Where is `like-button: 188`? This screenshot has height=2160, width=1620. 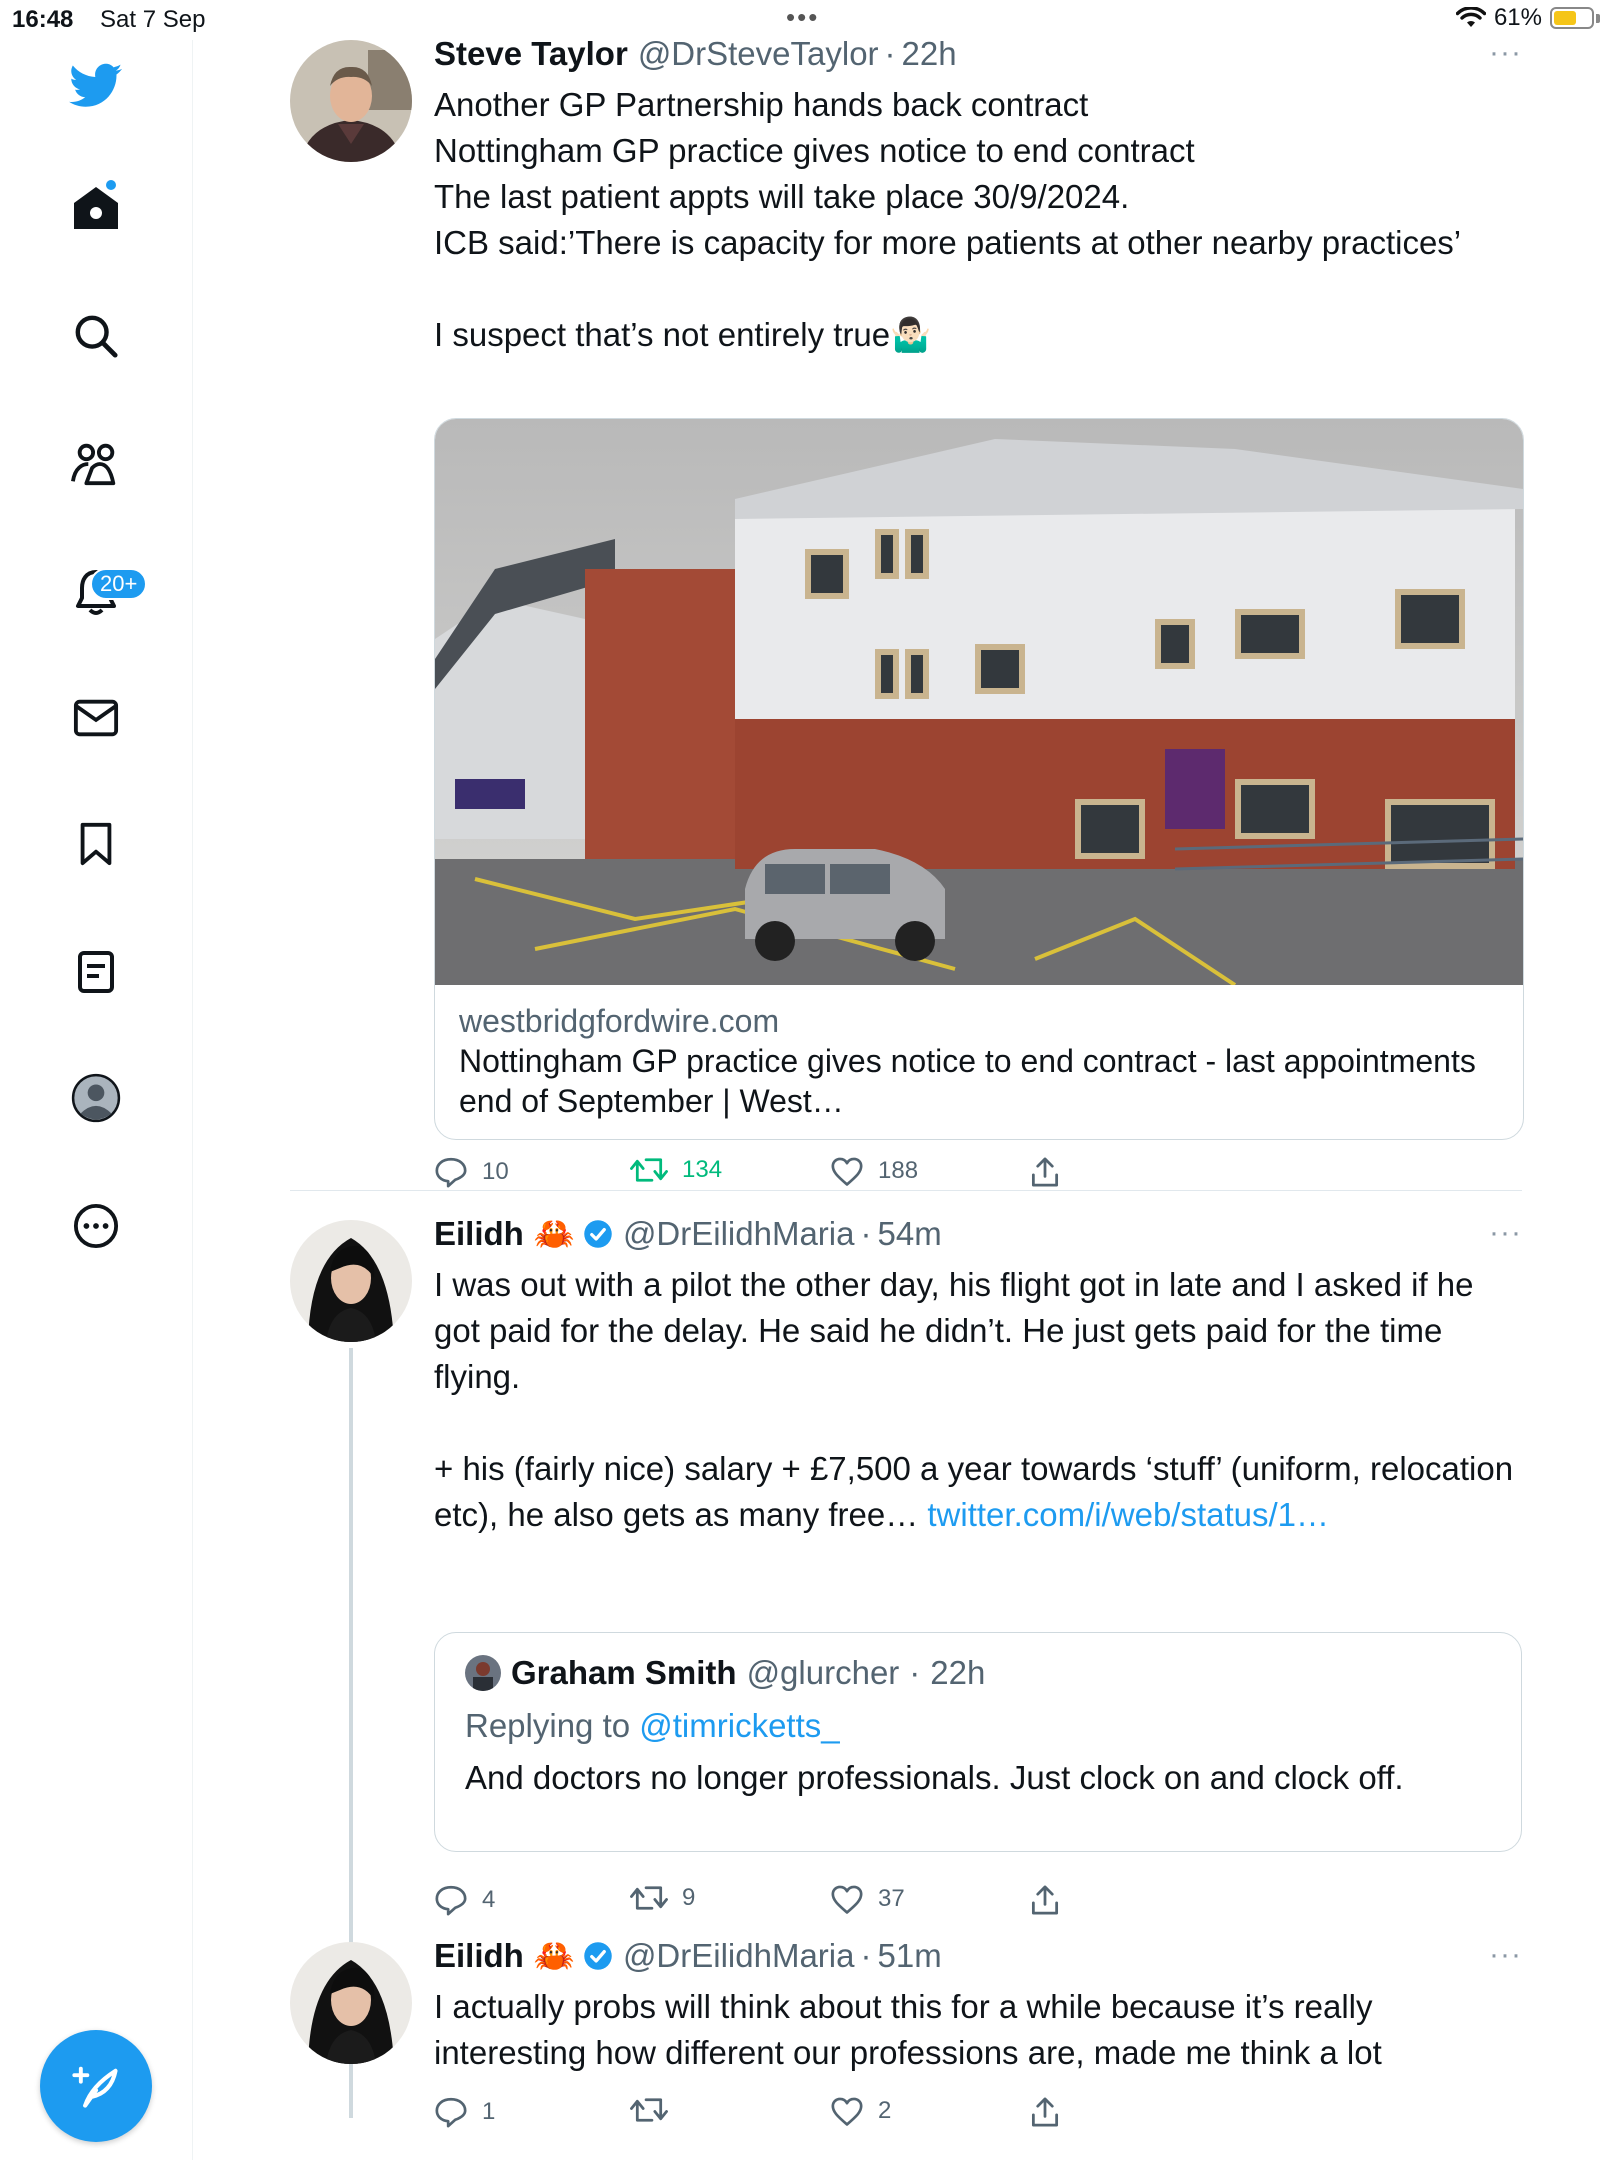
like-button: 188 is located at coordinates (874, 1171).